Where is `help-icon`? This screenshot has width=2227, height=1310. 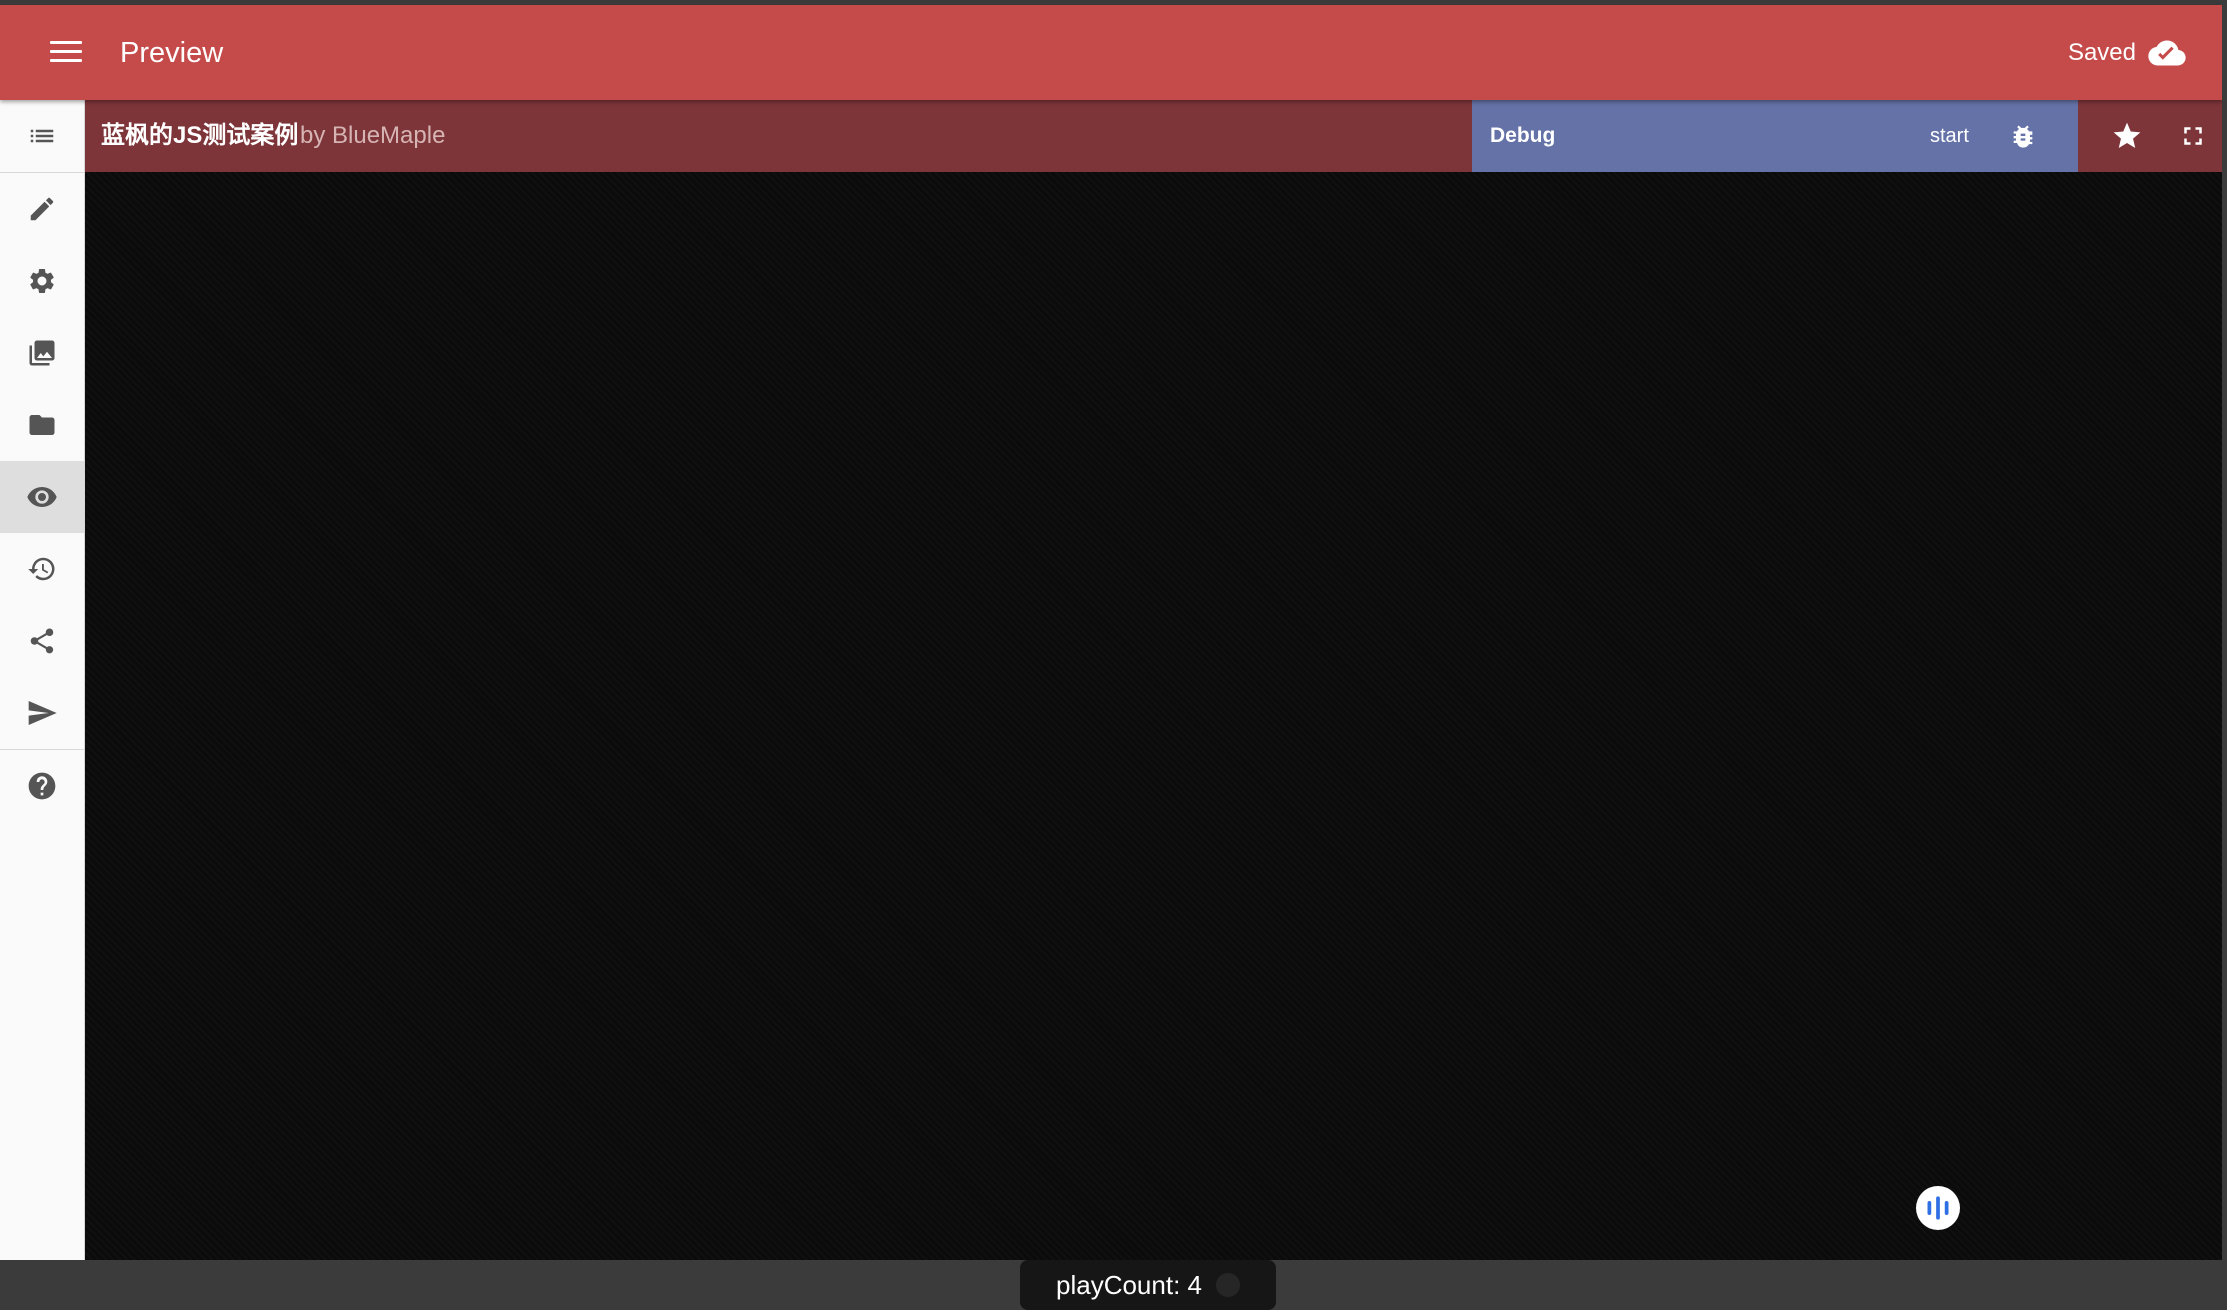 help-icon is located at coordinates (42, 786).